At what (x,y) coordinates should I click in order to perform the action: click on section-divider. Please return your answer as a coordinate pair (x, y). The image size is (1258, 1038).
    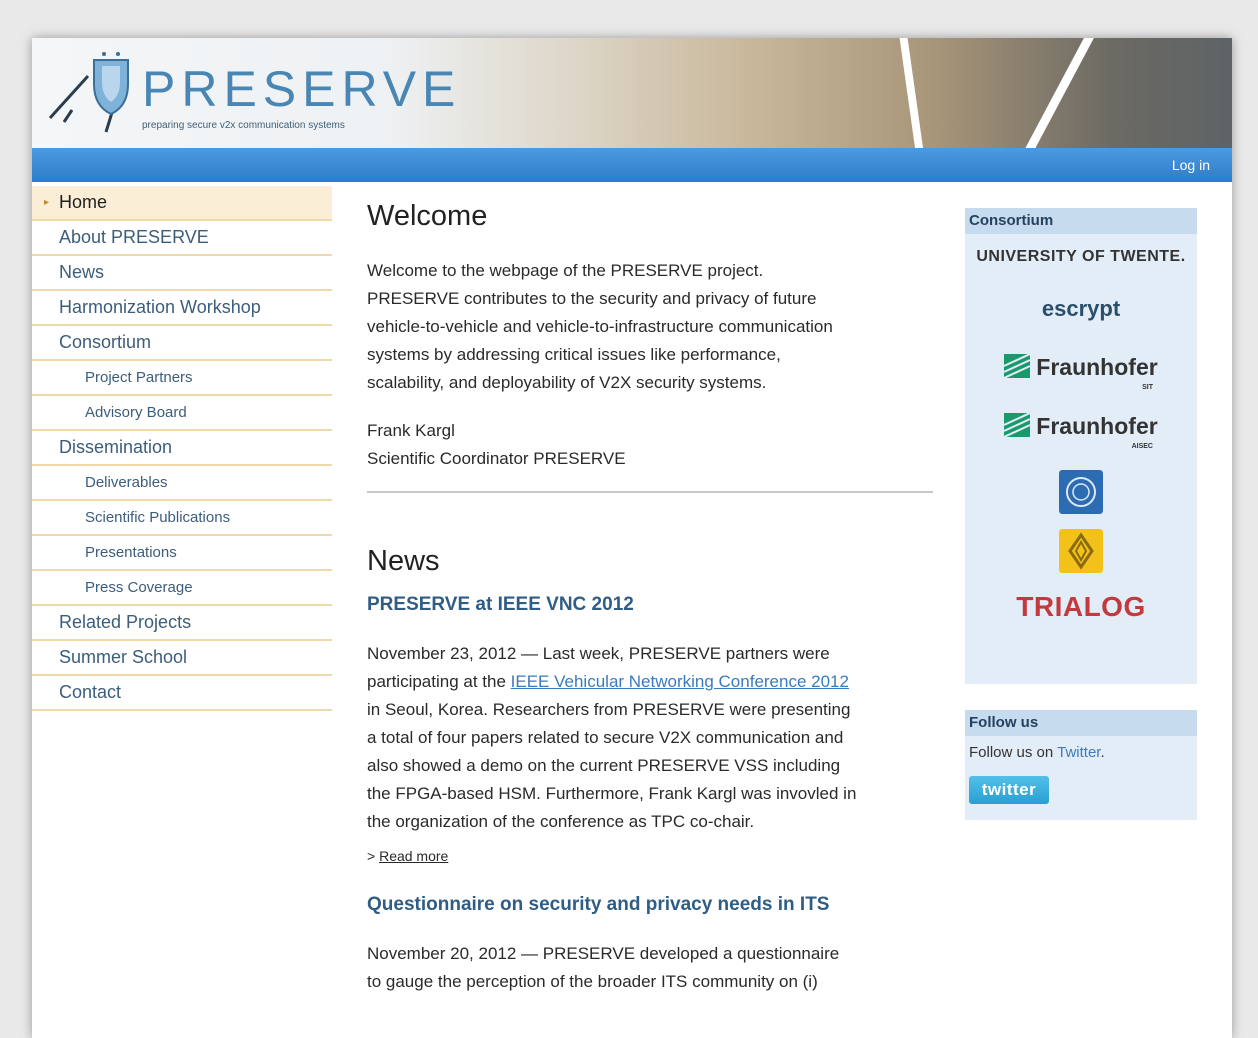
    Looking at the image, I should click on (650, 492).